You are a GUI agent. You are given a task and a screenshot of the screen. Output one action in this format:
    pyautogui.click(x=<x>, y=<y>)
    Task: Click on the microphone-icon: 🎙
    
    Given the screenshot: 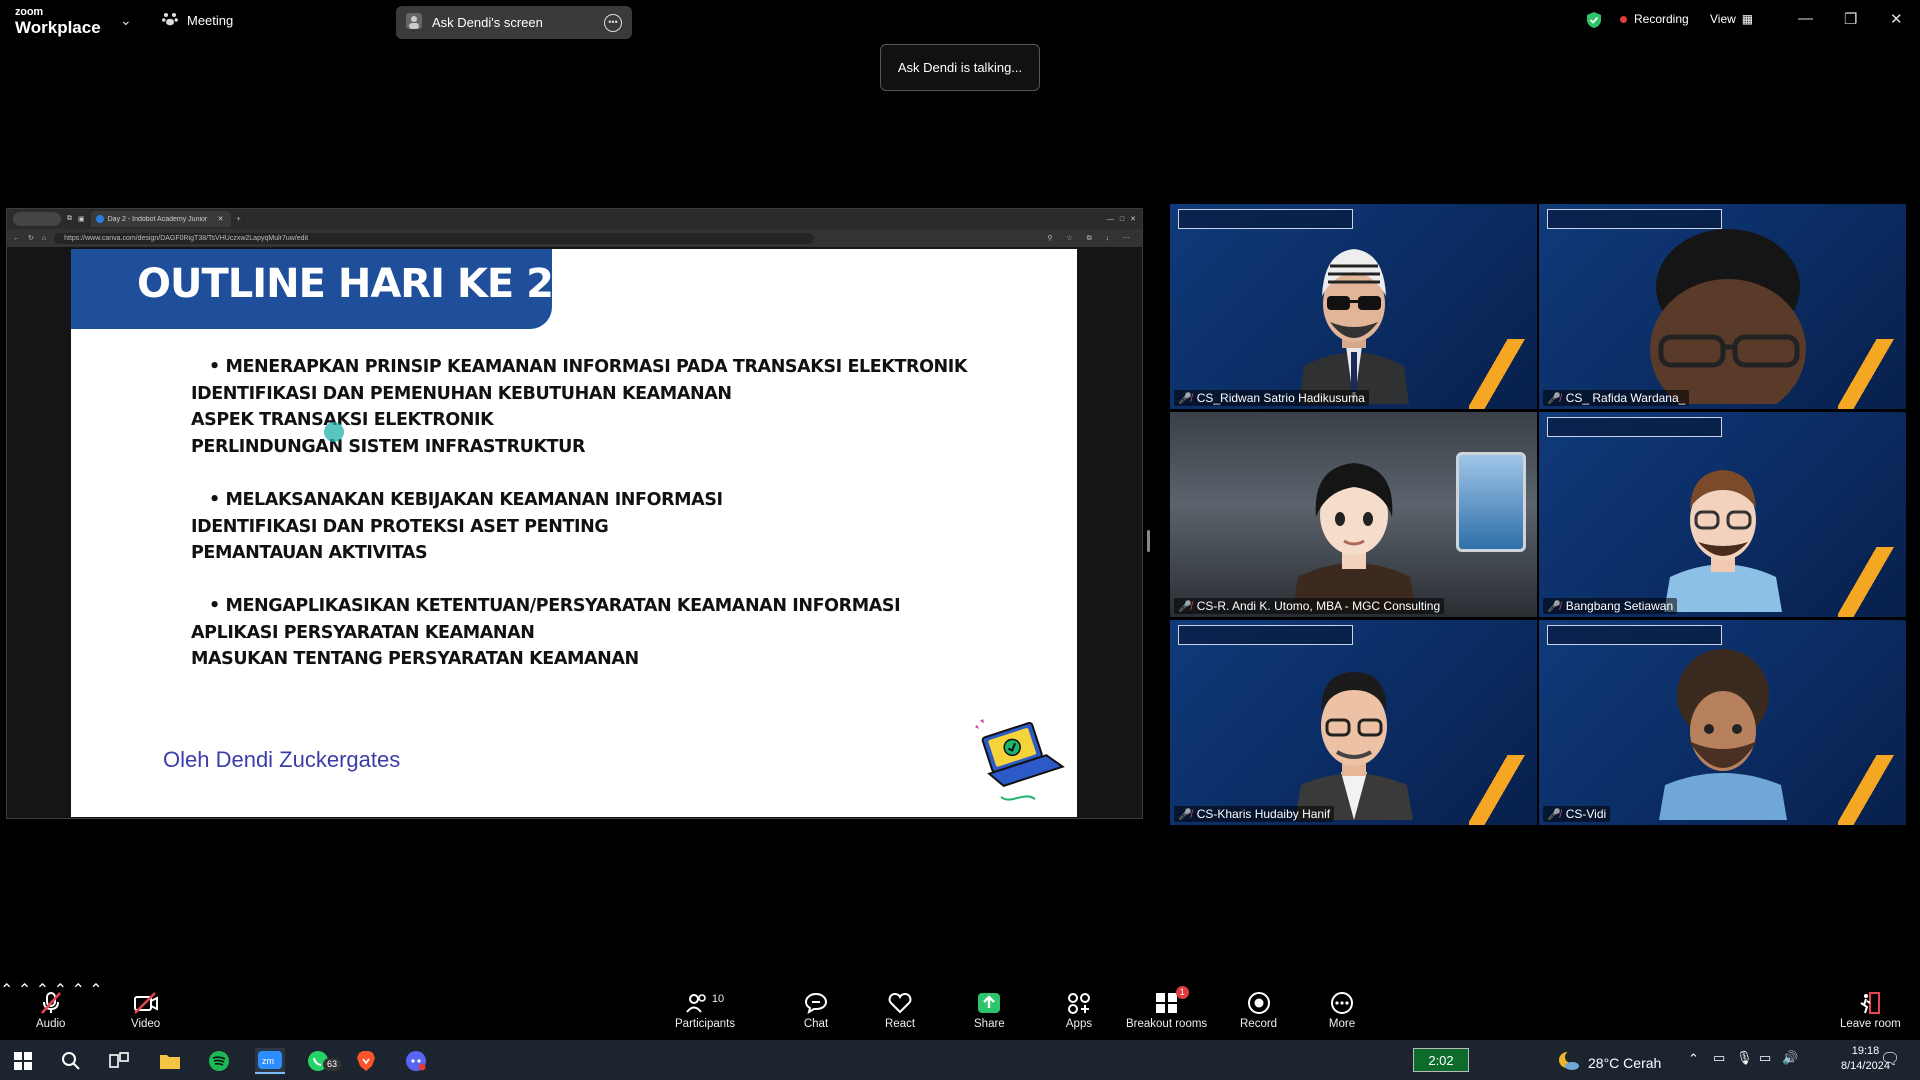 What is the action you would take?
    pyautogui.click(x=1744, y=1058)
    